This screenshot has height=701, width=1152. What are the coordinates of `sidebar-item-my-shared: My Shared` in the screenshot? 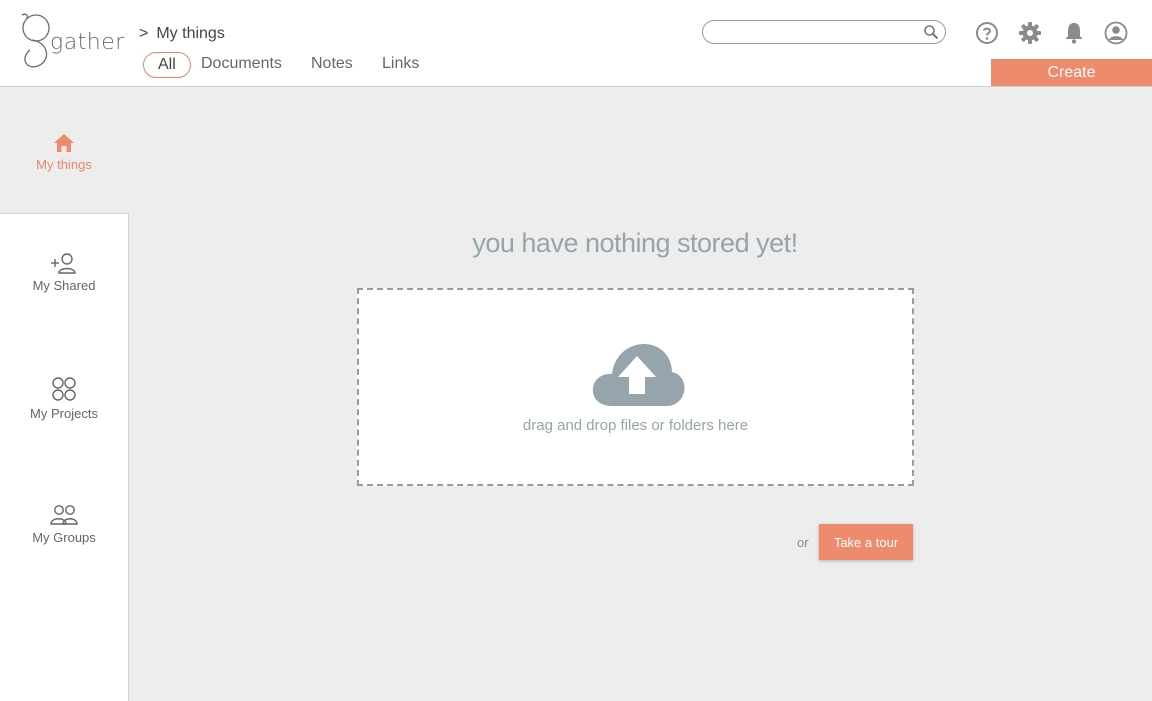 It's located at (64, 272).